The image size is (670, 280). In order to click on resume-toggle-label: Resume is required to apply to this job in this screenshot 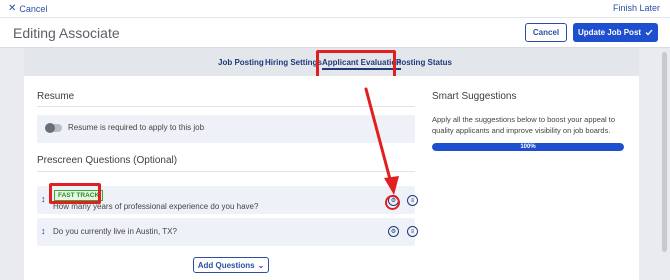, I will do `click(136, 127)`.